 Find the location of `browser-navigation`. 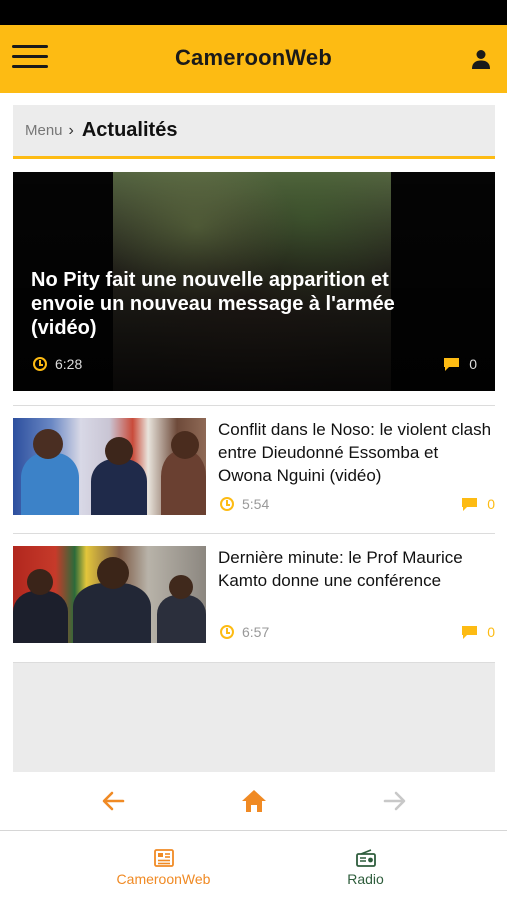

browser-navigation is located at coordinates (253, 801).